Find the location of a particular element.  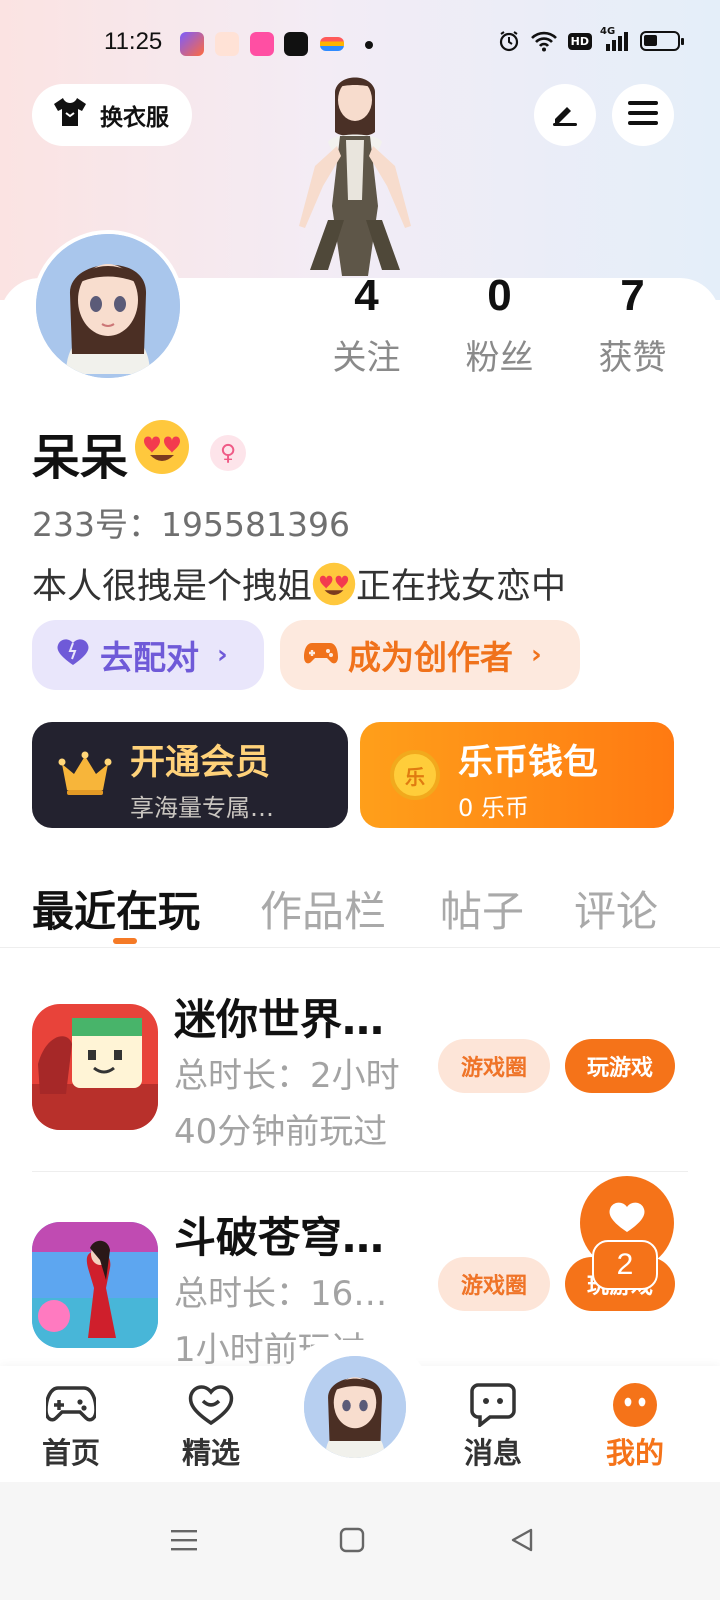

match-button: 去配对 › is located at coordinates (148, 655).